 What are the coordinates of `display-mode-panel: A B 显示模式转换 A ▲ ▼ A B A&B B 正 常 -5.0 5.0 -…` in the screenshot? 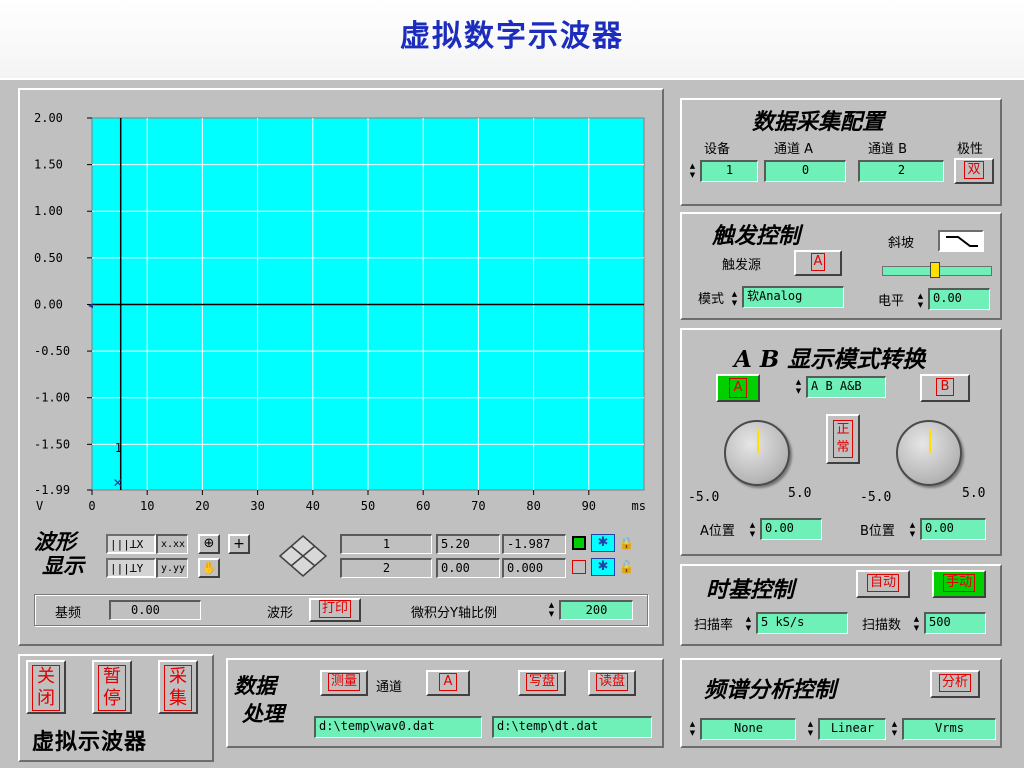 It's located at (841, 442).